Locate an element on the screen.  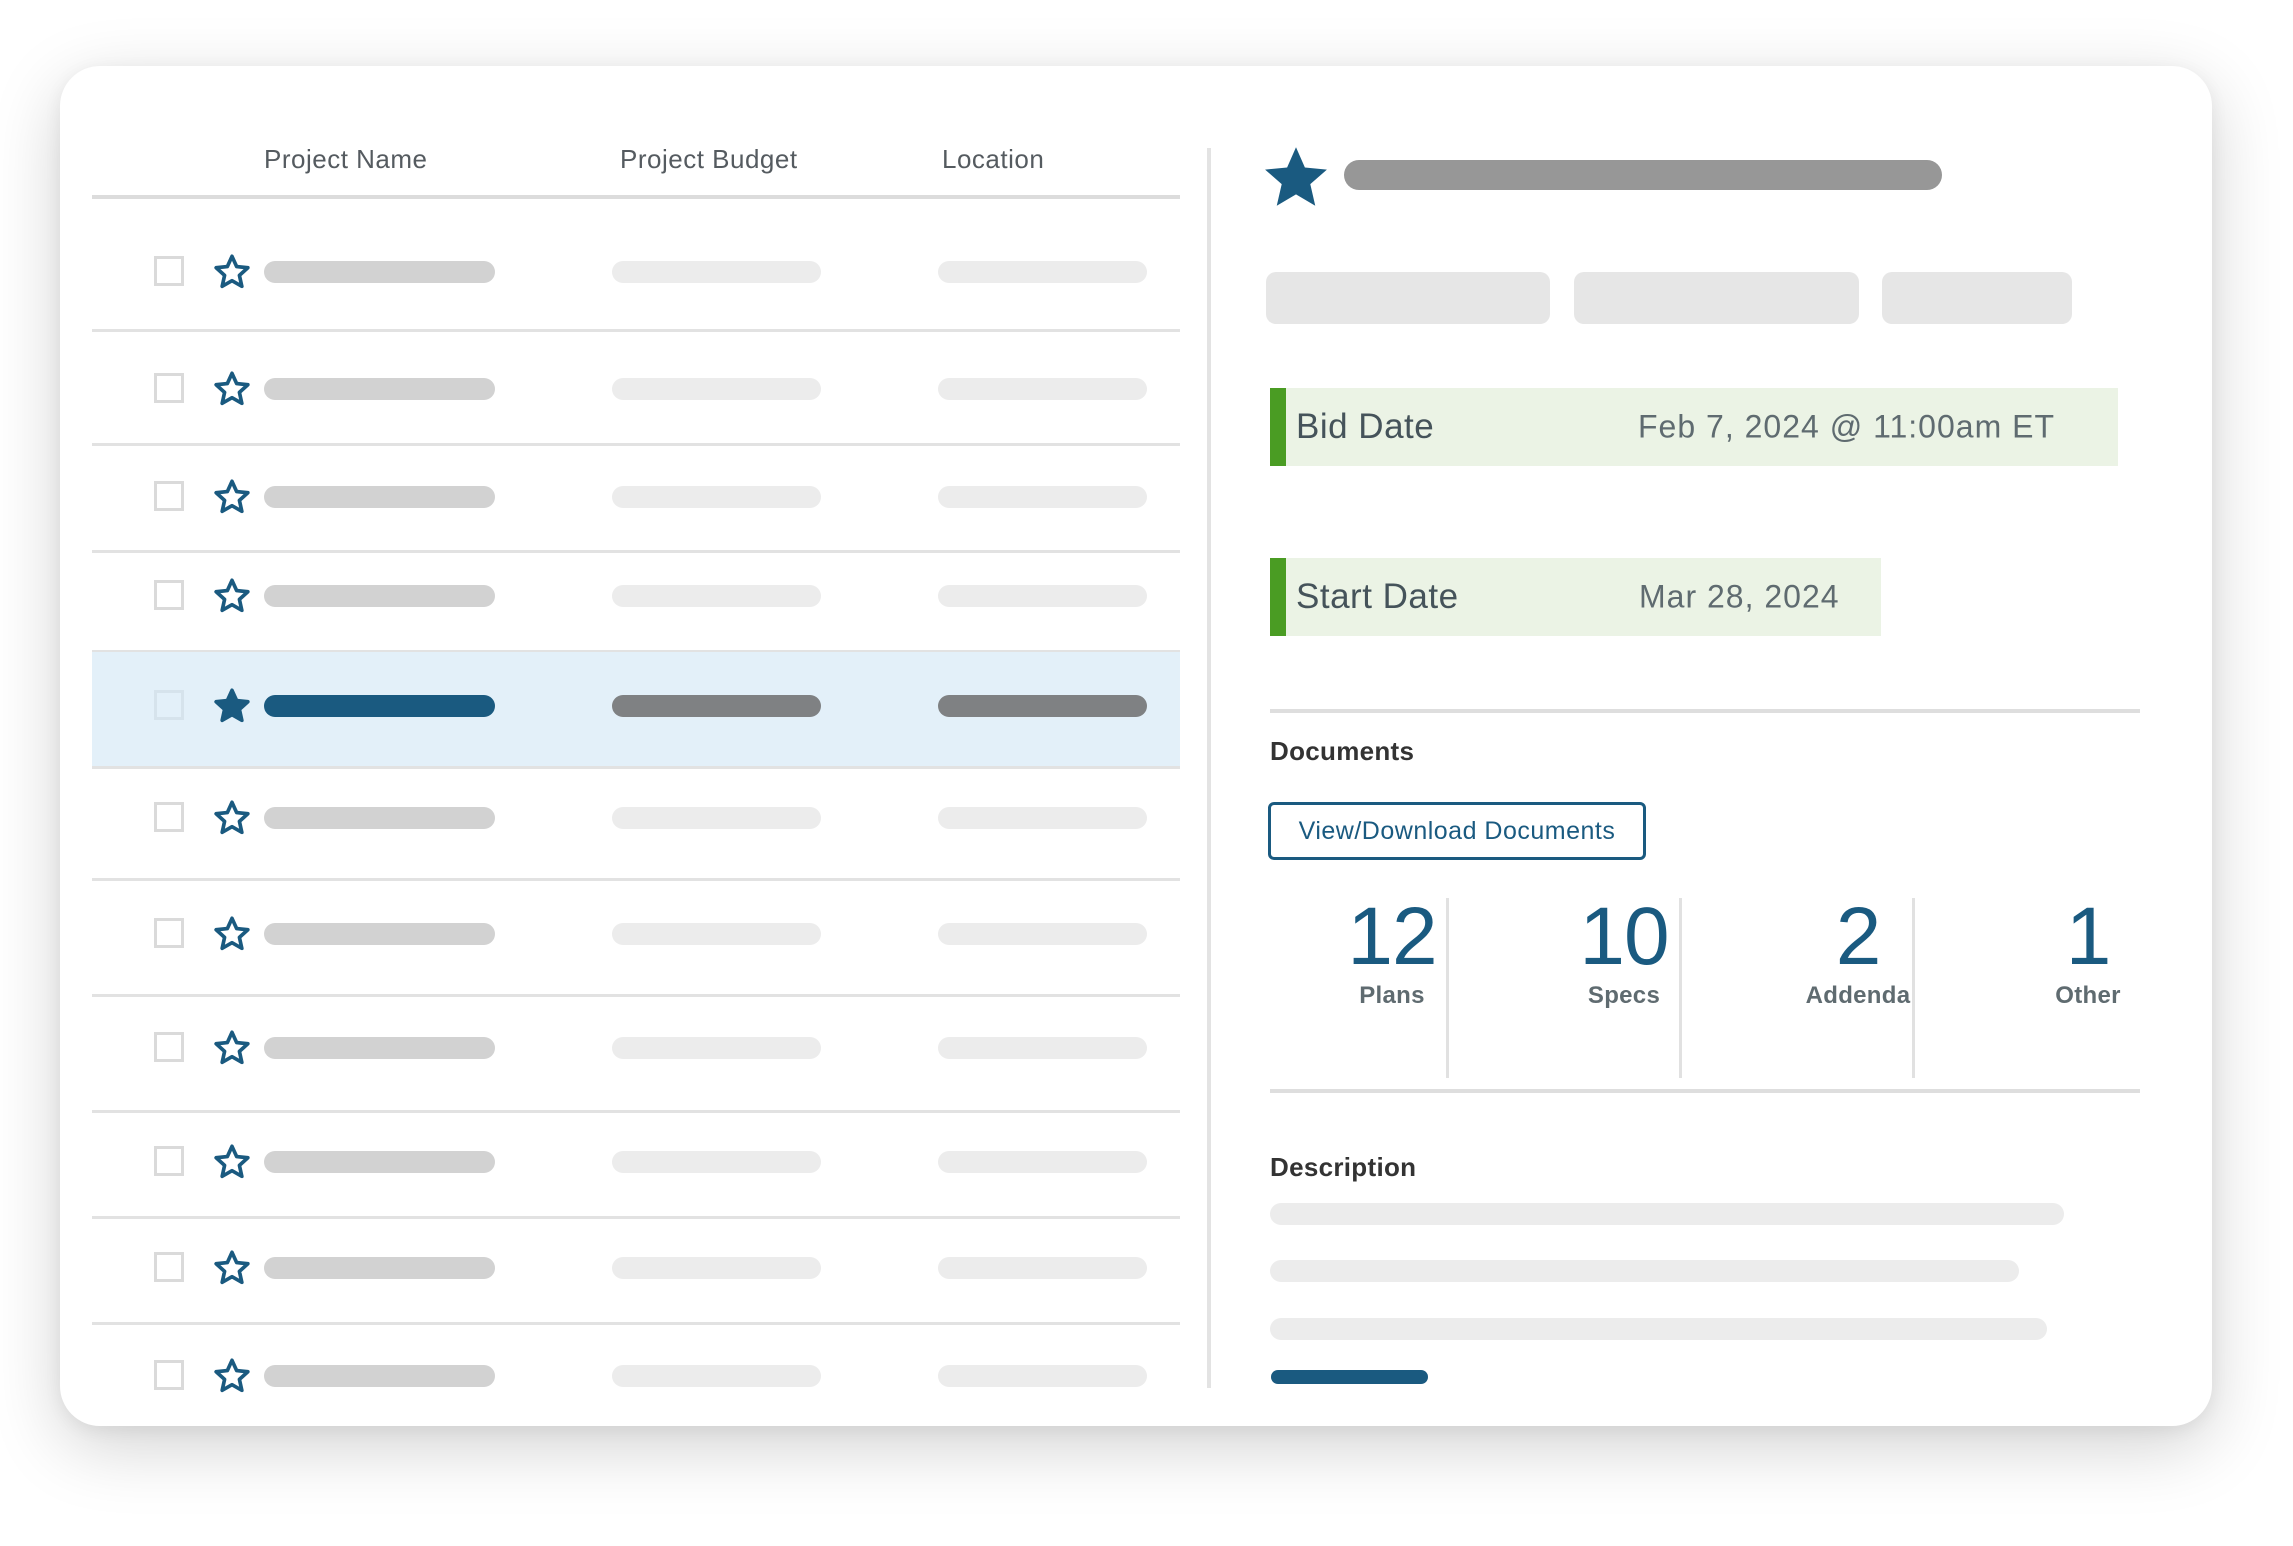
stat-other: 1 Other is located at coordinates (2088, 953).